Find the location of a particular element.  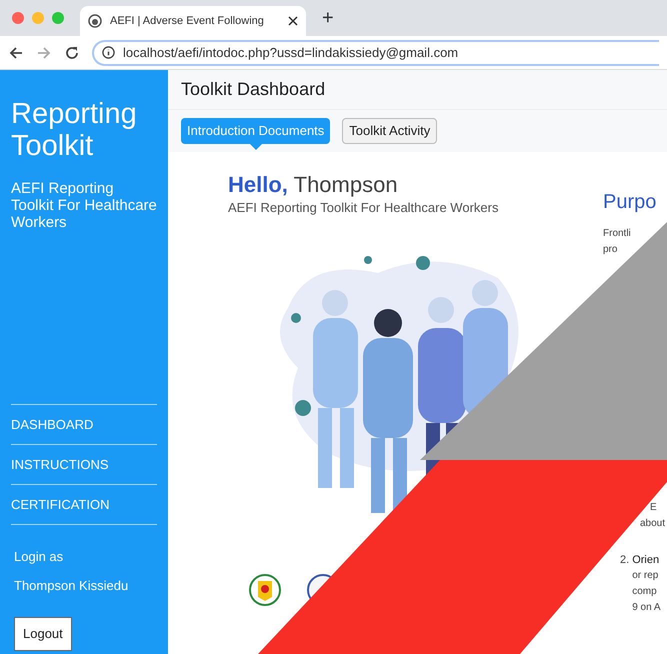

user-name: Thompson Kissiedu is located at coordinates (72, 585).